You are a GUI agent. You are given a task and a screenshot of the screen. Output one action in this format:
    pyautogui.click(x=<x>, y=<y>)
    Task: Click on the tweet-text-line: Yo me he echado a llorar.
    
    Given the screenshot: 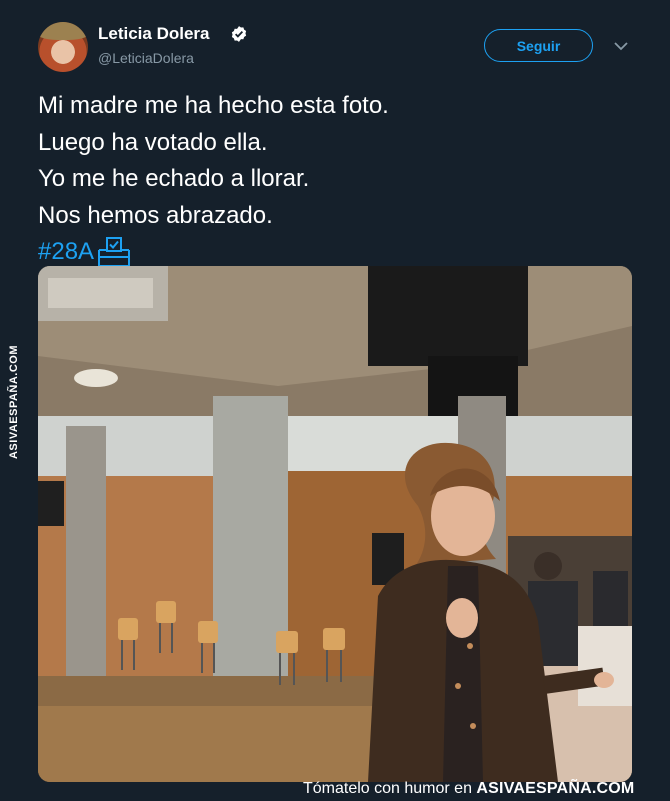 What is the action you would take?
    pyautogui.click(x=174, y=178)
    